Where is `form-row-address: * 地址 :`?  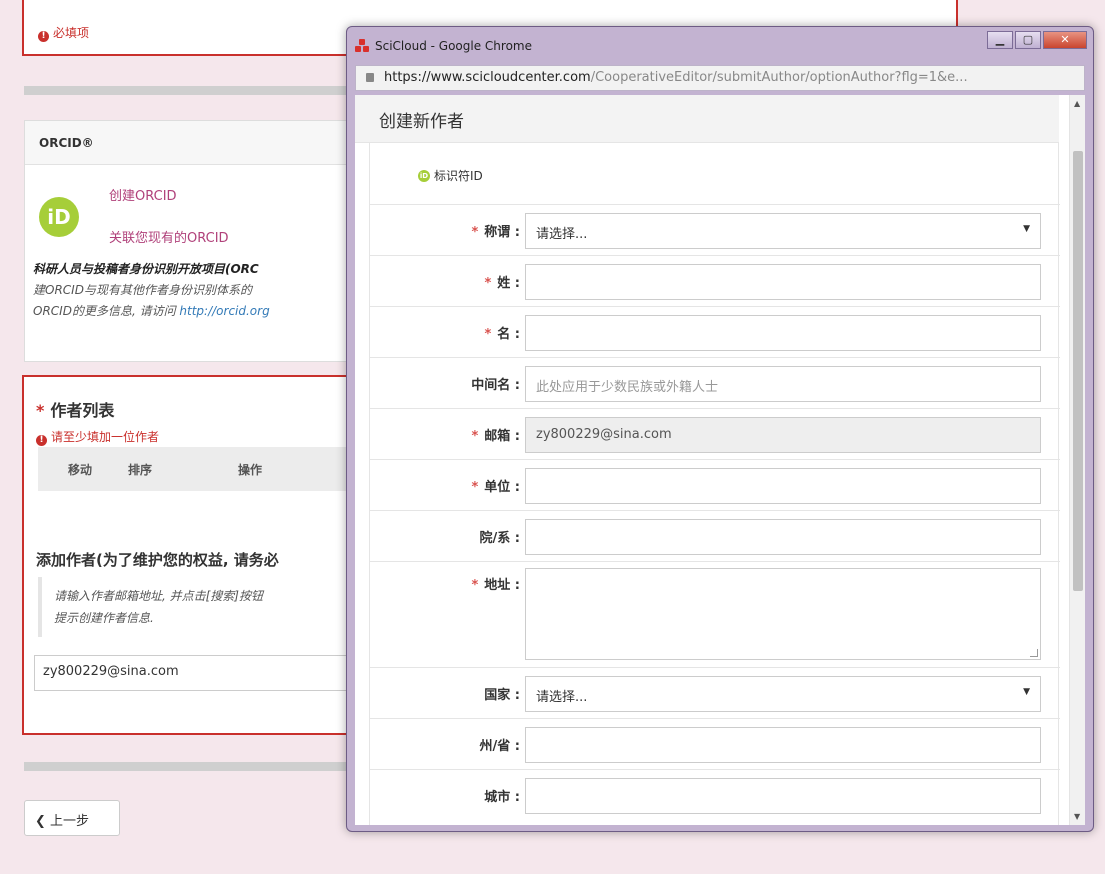 form-row-address: * 地址 : is located at coordinates (715, 615).